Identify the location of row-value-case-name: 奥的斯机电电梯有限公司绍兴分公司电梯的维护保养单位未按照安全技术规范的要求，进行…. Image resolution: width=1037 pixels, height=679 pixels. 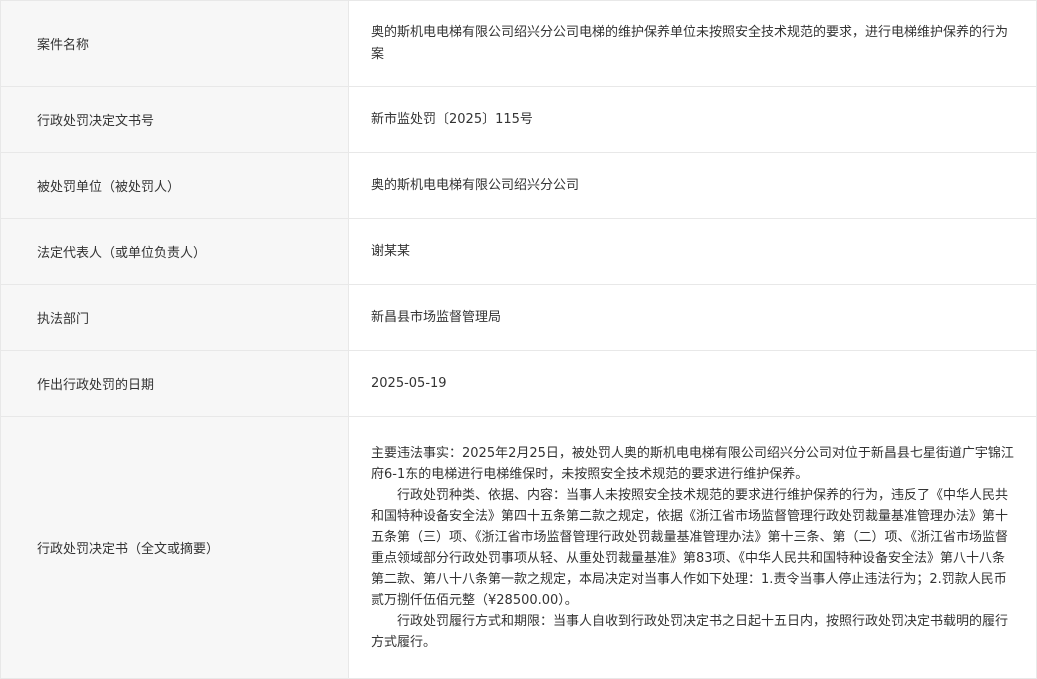
(692, 43).